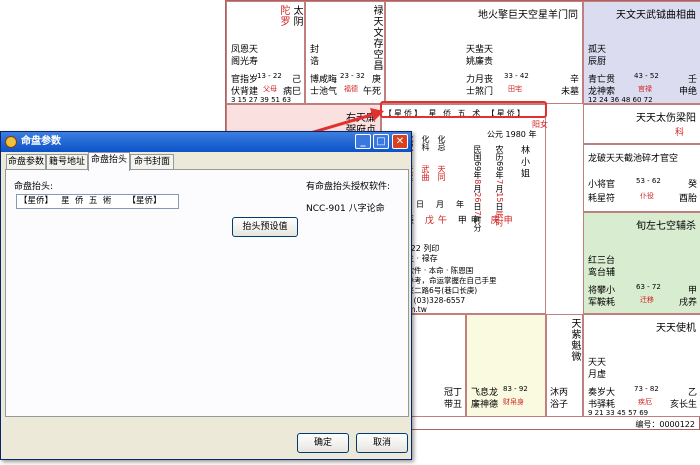  Describe the element at coordinates (152, 162) in the screenshot. I see `tab-book-cover: 命书封面` at that location.